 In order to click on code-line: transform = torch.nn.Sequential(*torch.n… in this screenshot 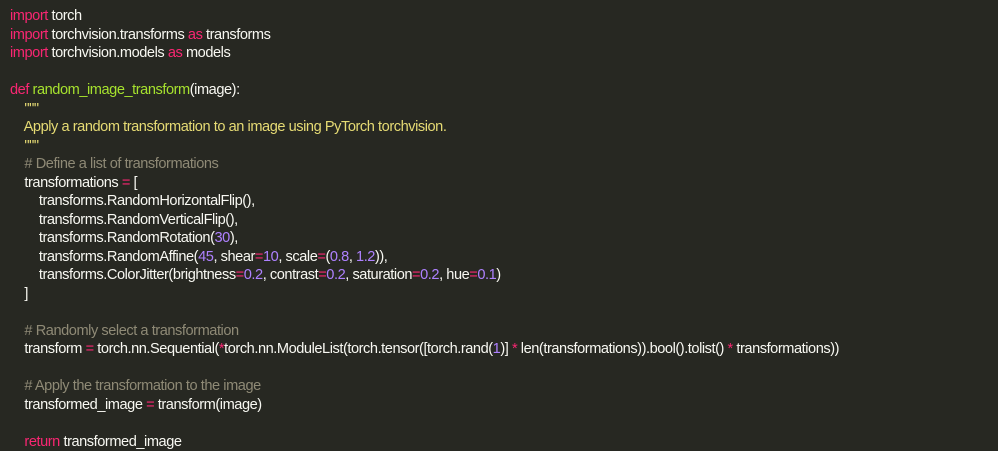, I will do `click(504, 349)`.